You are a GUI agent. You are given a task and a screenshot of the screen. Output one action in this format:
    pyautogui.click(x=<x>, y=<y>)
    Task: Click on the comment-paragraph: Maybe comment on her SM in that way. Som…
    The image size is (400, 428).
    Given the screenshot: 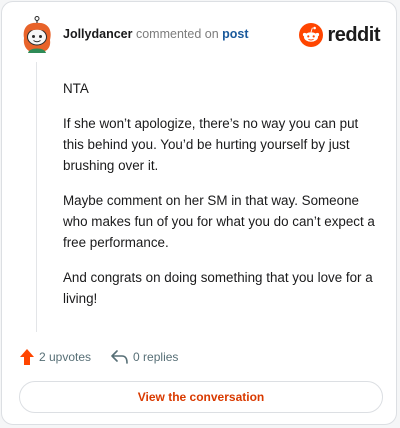 What is the action you would take?
    pyautogui.click(x=219, y=221)
    